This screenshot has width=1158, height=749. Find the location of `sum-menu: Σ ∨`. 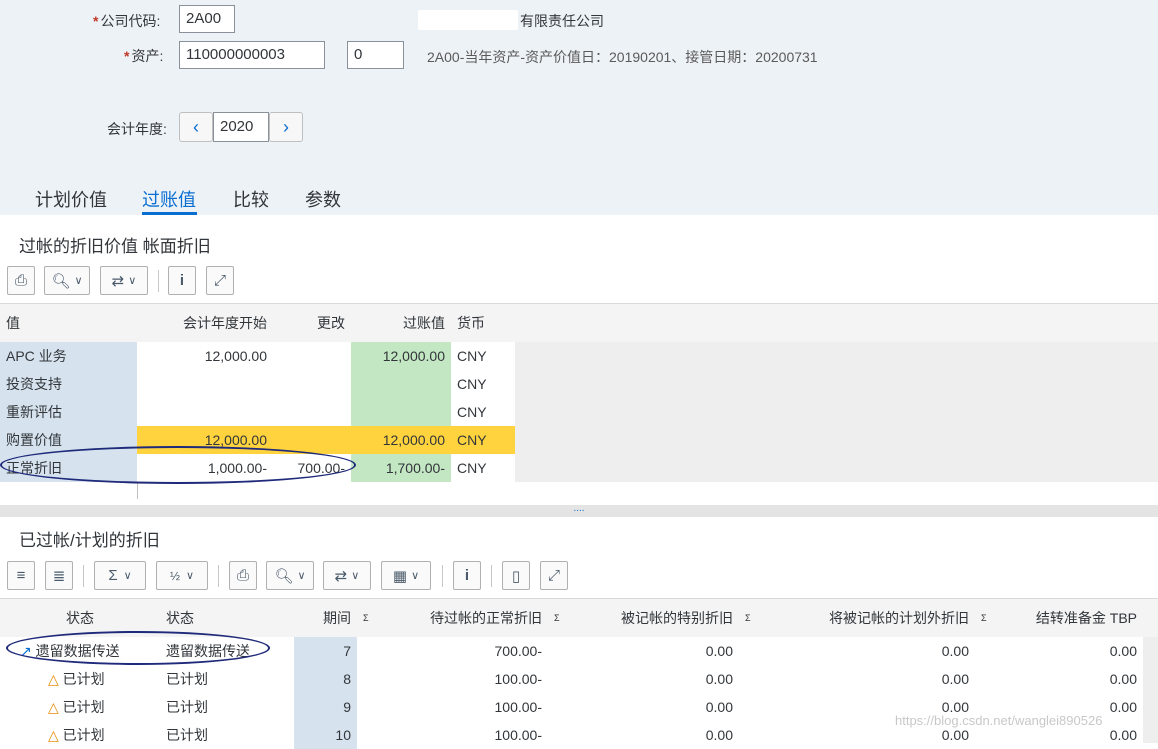

sum-menu: Σ ∨ is located at coordinates (120, 575).